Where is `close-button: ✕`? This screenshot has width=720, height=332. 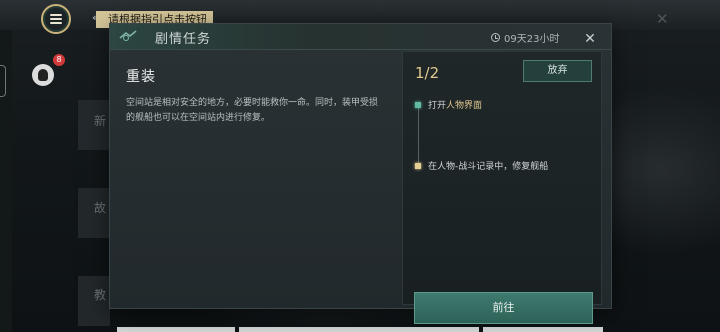 close-button: ✕ is located at coordinates (590, 39).